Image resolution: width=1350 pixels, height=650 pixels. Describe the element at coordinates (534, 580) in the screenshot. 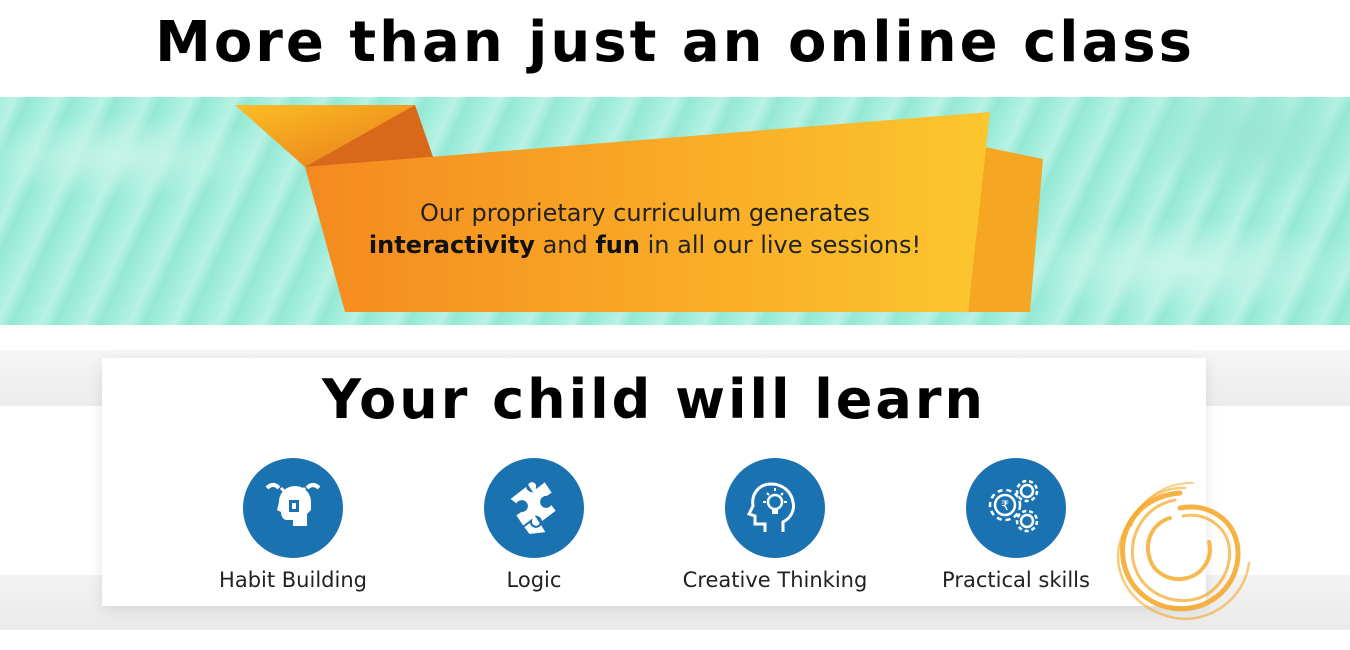

I see `skill-label: Logic` at that location.